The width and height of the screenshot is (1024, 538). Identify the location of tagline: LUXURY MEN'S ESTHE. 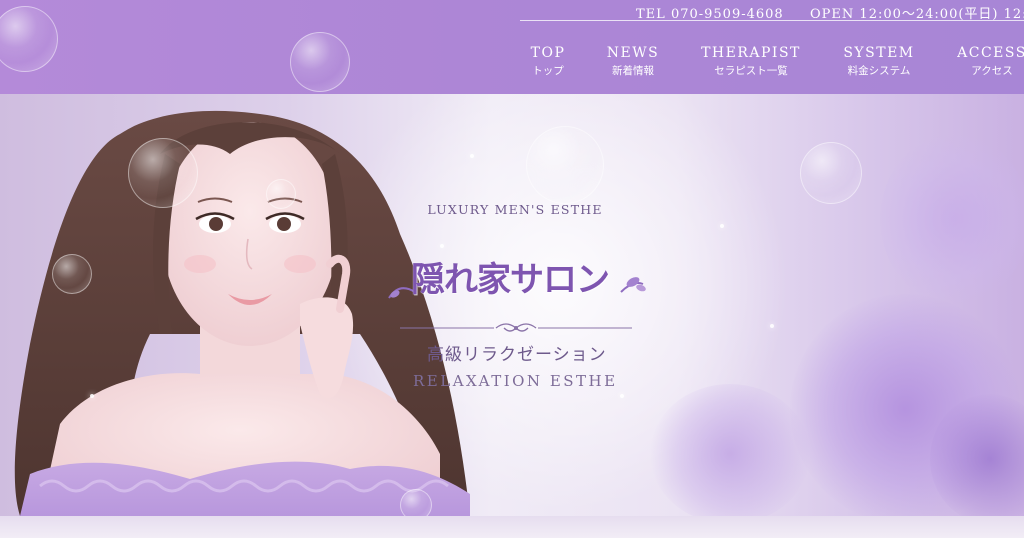
(515, 209).